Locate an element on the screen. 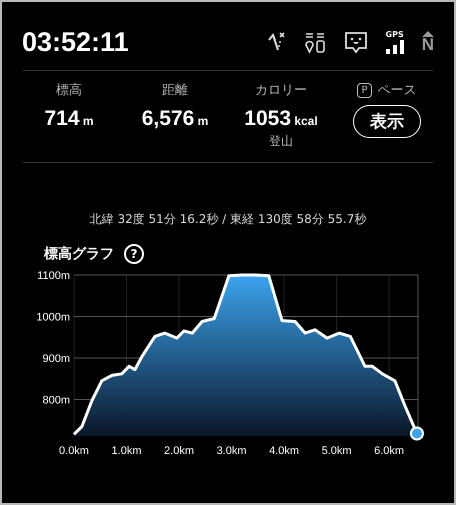 This screenshot has width=456, height=505. stat-label: カロリー is located at coordinates (281, 90).